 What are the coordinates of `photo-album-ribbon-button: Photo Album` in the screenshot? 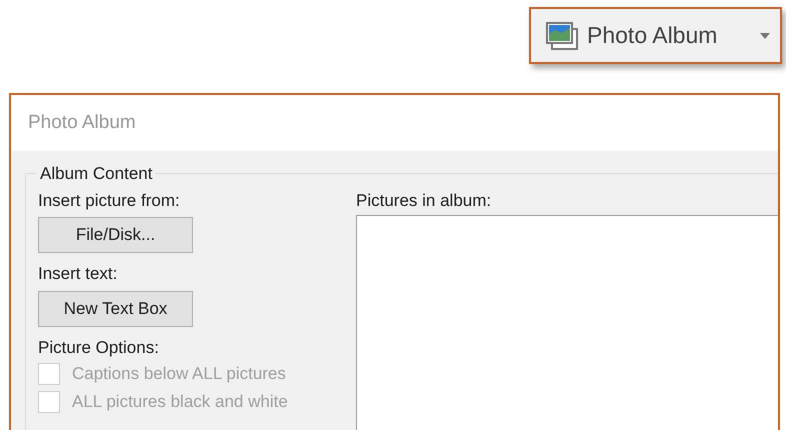 It's located at (655, 35).